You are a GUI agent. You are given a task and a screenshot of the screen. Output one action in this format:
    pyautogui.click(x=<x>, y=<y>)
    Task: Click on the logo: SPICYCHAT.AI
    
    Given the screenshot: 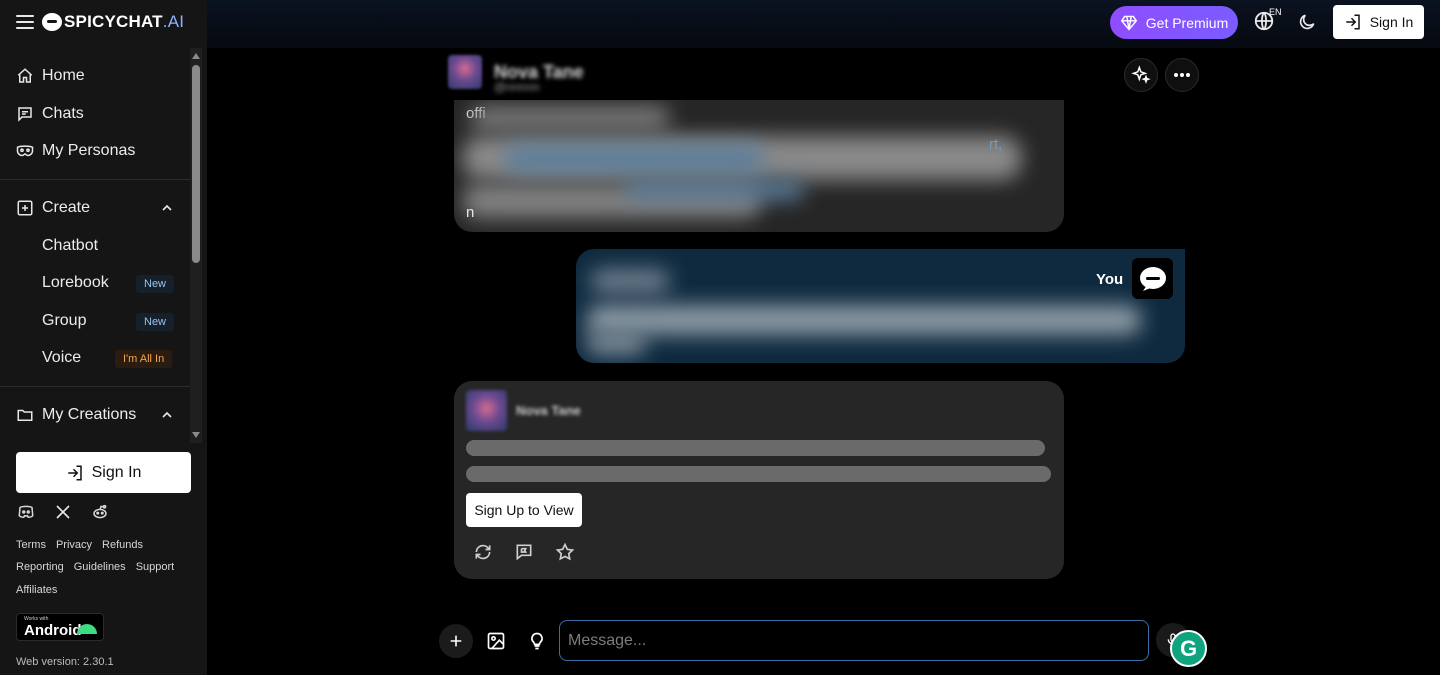 What is the action you would take?
    pyautogui.click(x=124, y=22)
    